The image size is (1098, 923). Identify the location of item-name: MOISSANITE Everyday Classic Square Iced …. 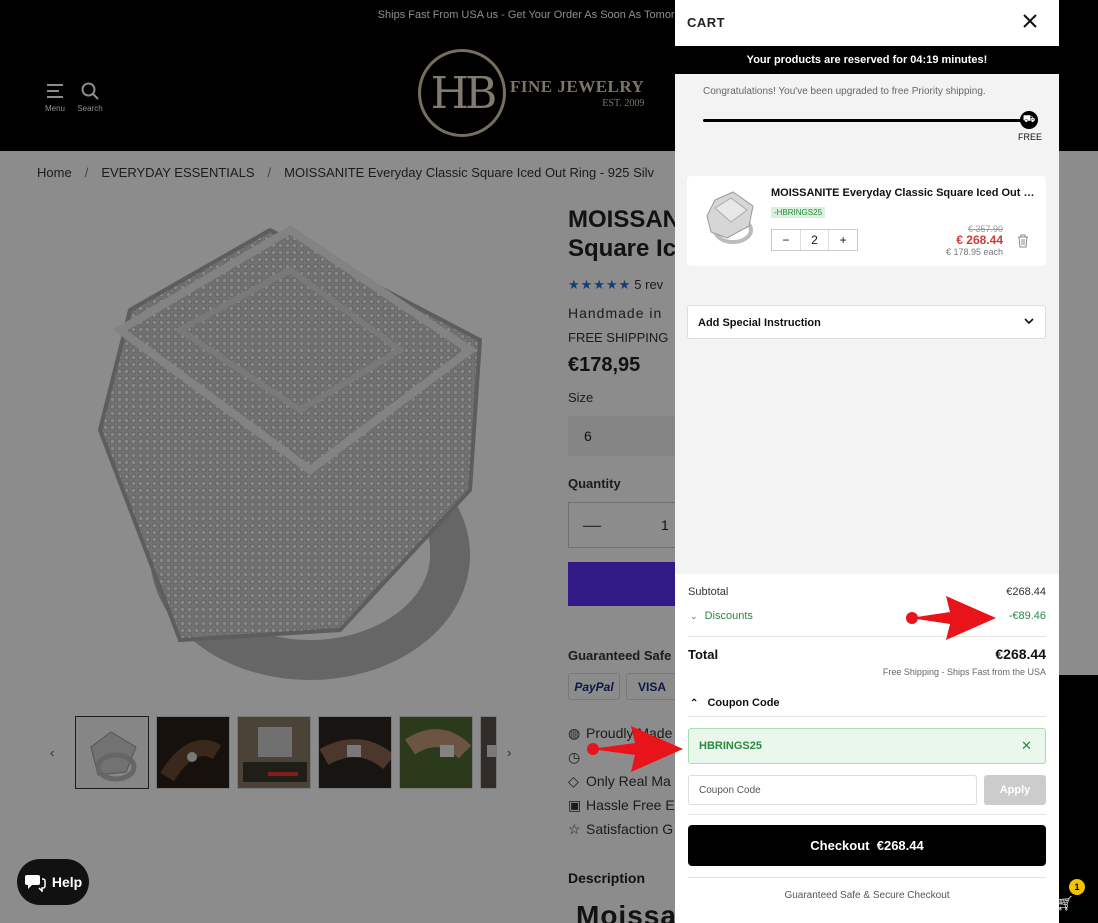
(906, 193).